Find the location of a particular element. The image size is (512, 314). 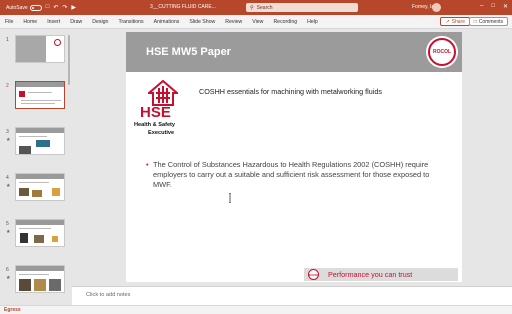

autosave-label: AutoSave is located at coordinates (17, 7).